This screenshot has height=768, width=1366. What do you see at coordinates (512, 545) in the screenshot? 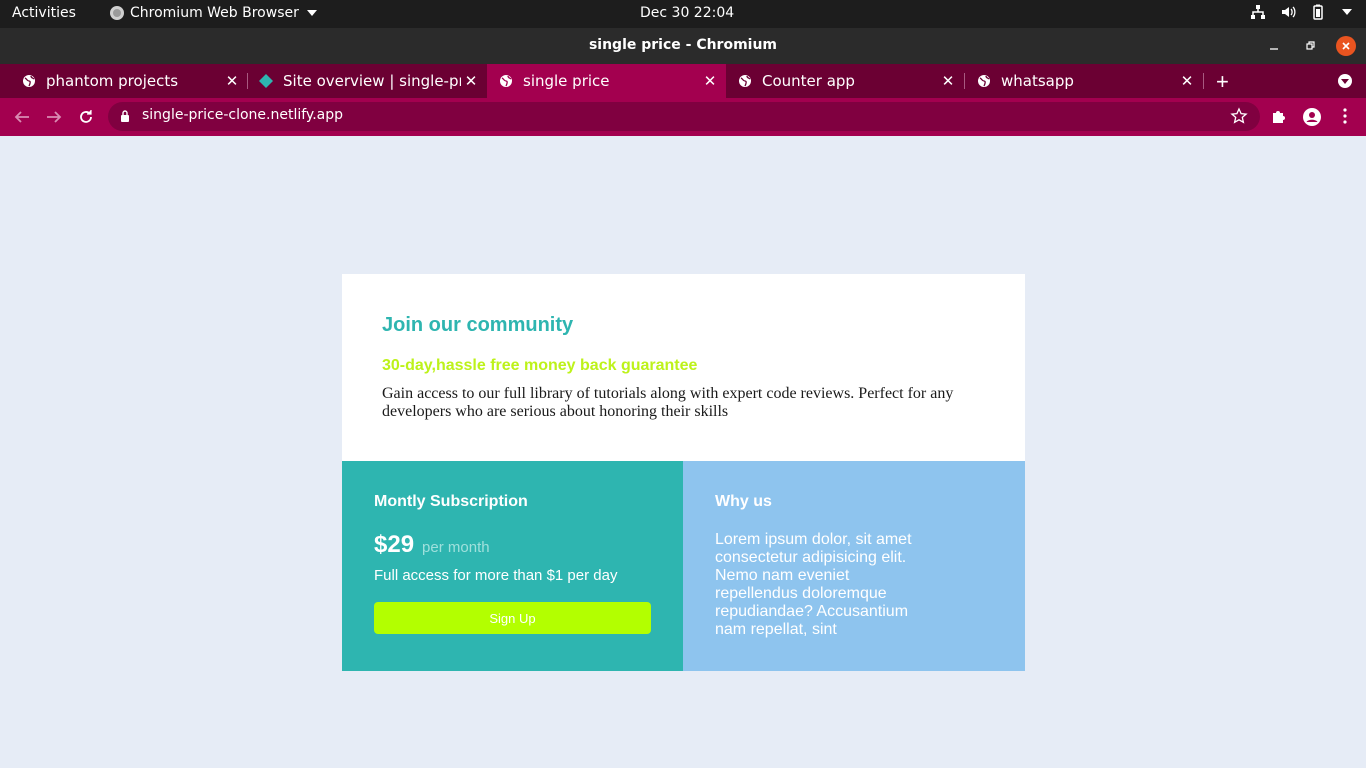
I see `price-row: $29 per month` at bounding box center [512, 545].